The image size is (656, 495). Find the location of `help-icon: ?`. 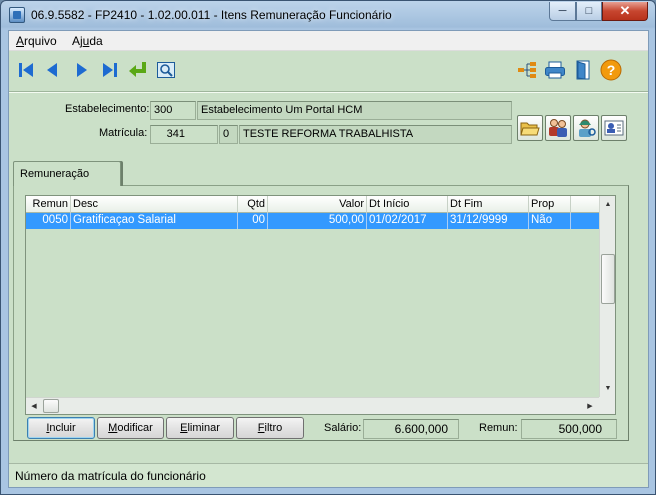

help-icon: ? is located at coordinates (611, 70).